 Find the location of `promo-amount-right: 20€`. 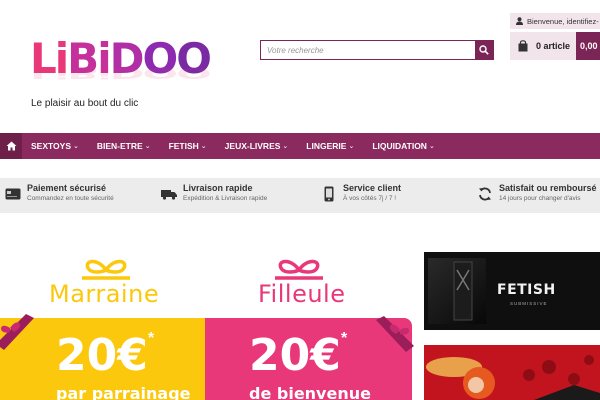

promo-amount-right: 20€ is located at coordinates (295, 355).